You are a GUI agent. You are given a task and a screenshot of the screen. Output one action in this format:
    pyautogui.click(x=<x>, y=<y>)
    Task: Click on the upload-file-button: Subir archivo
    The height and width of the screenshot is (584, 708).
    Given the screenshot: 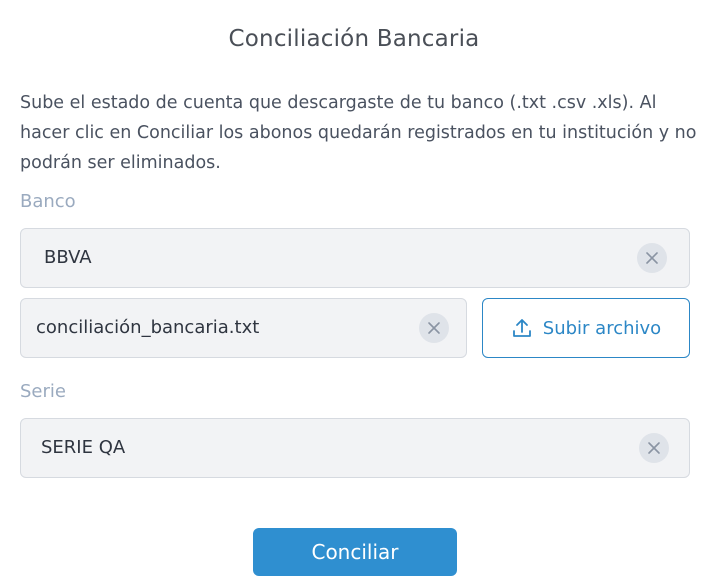 What is the action you would take?
    pyautogui.click(x=586, y=328)
    